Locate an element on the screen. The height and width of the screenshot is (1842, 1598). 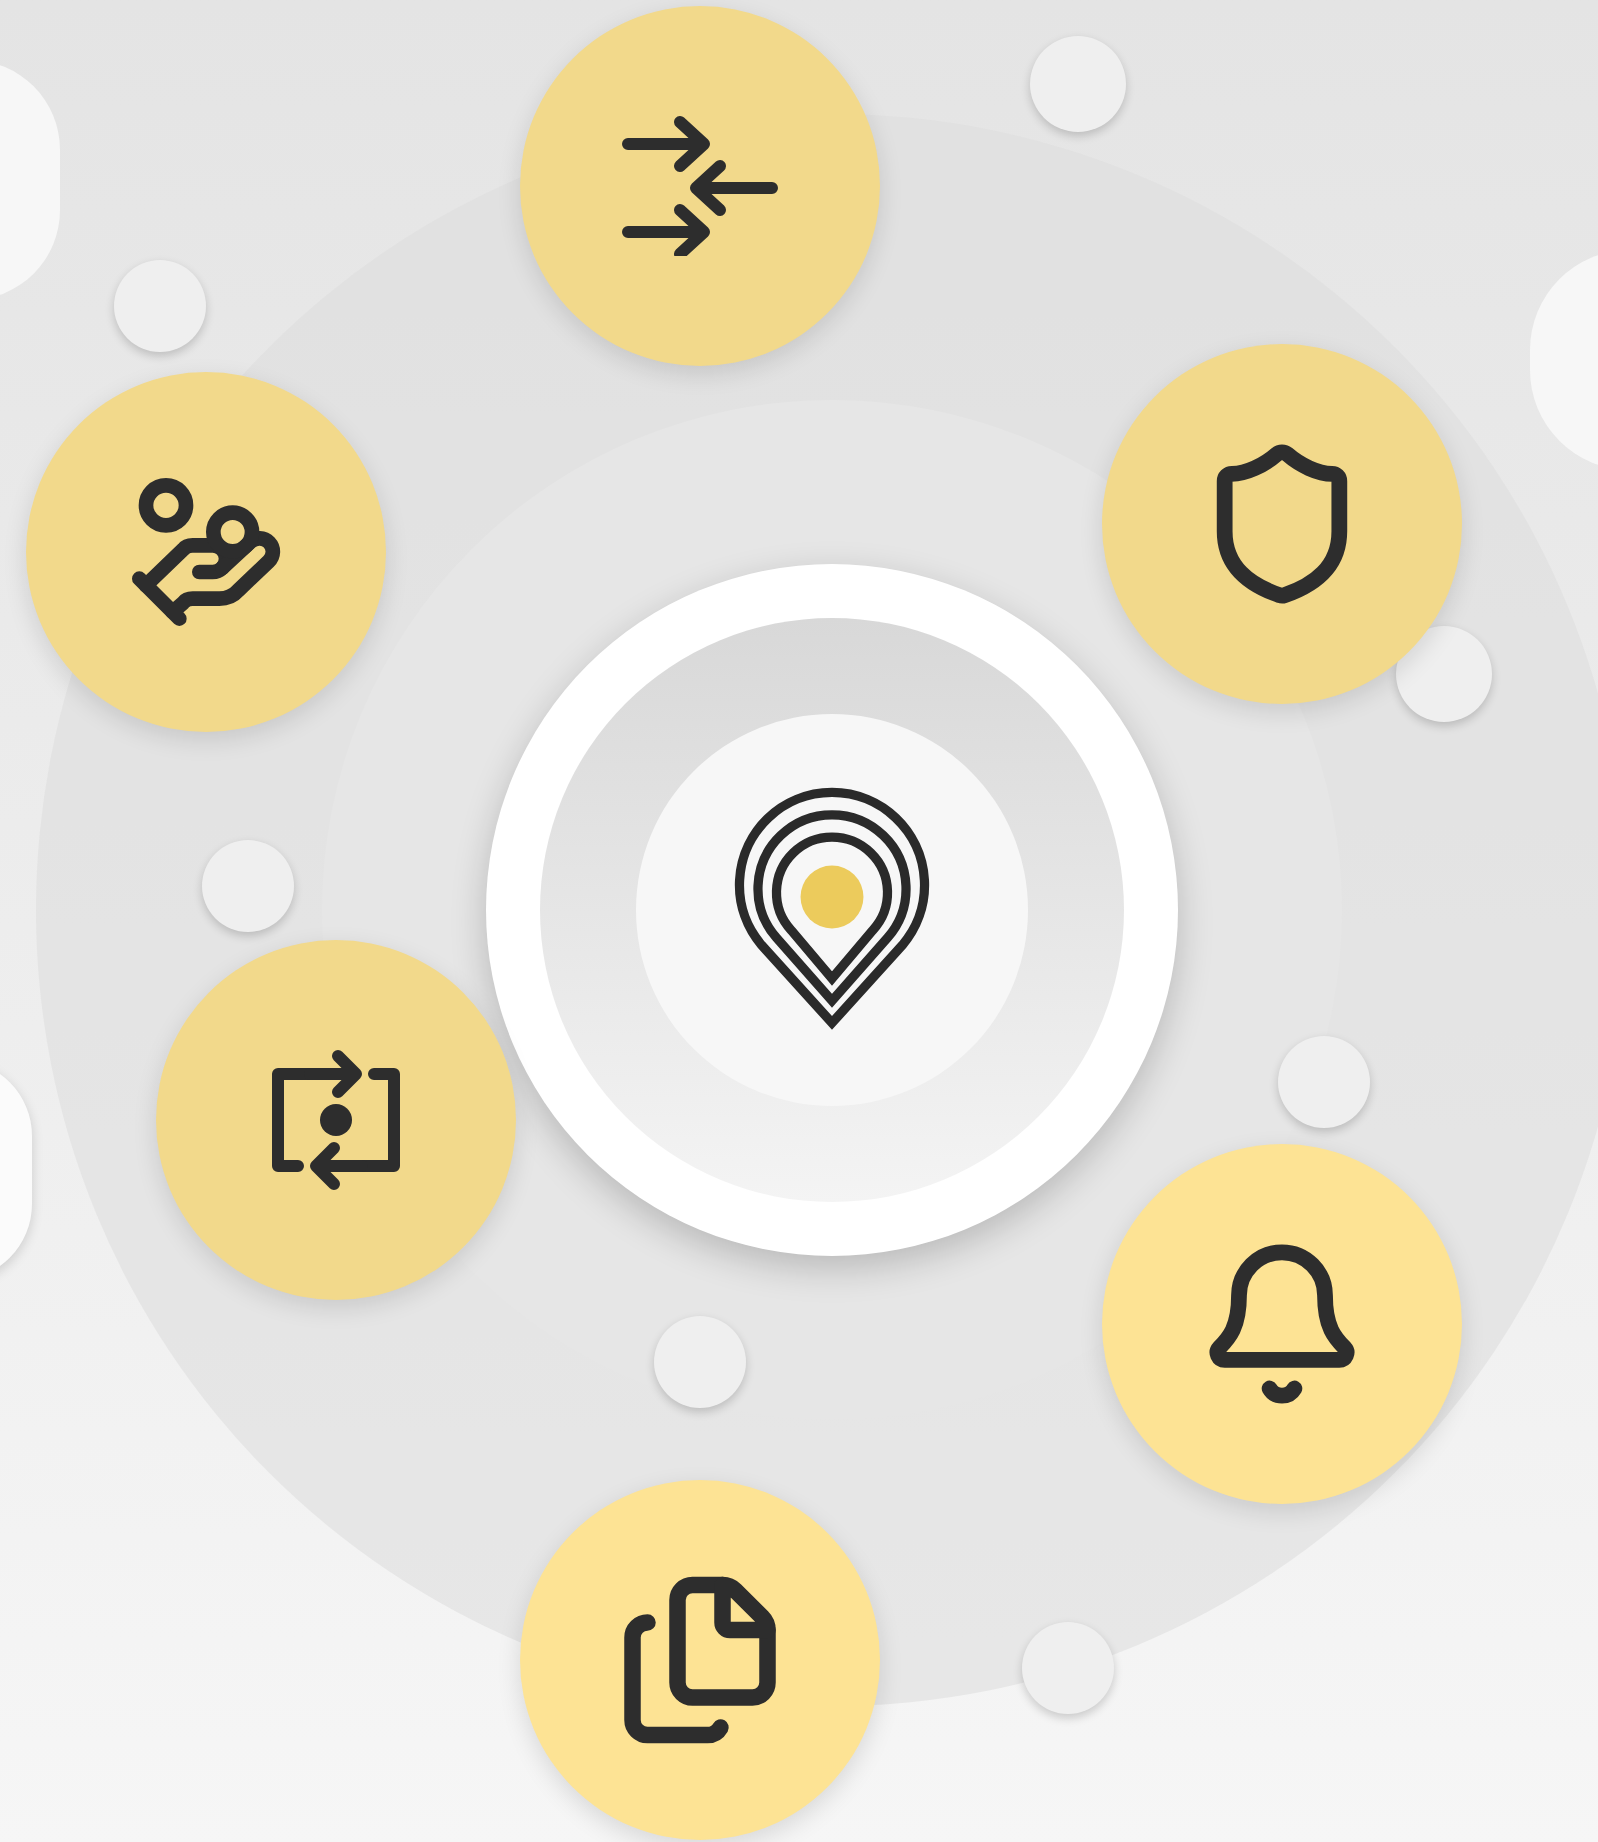
hand-coins-icon is located at coordinates (206, 552).